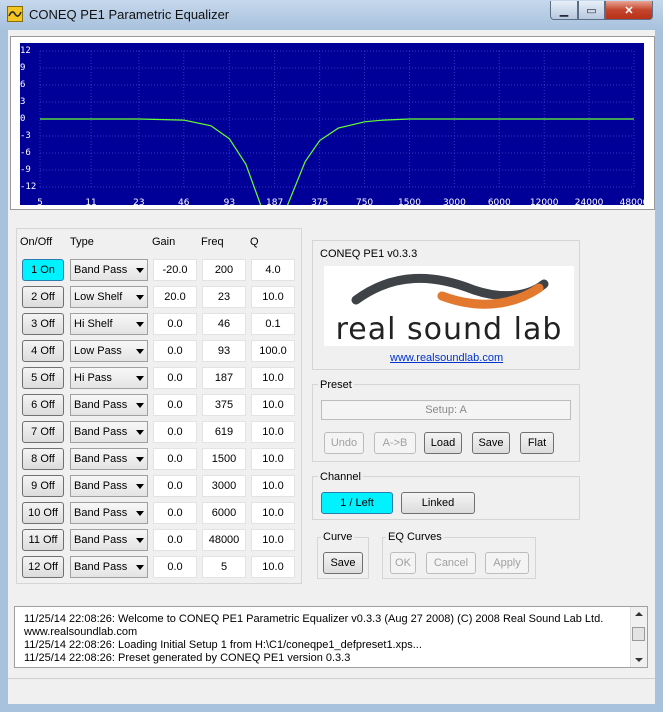 The width and height of the screenshot is (663, 712). What do you see at coordinates (639, 660) in the screenshot?
I see `scroll-down-icon` at bounding box center [639, 660].